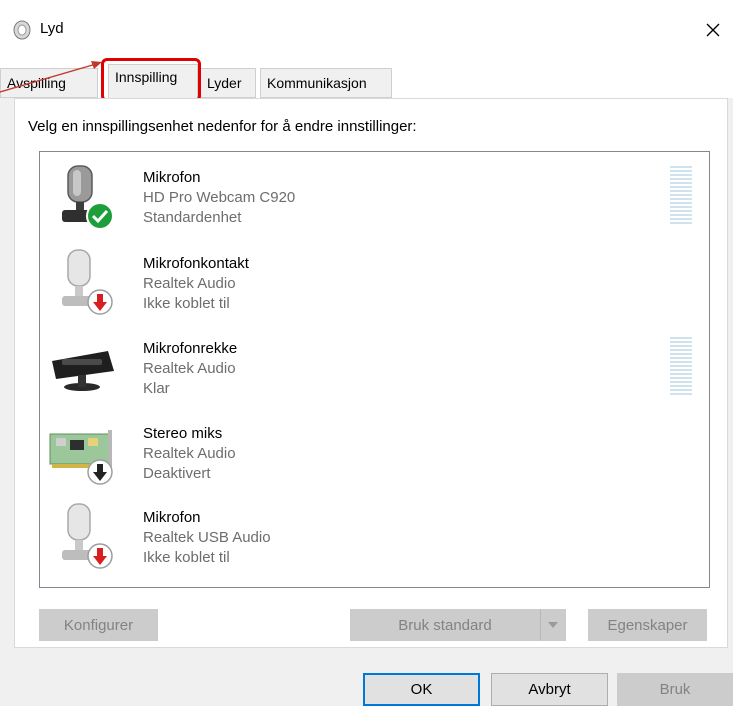  I want to click on title-bar: Lyd, so click(366, 30).